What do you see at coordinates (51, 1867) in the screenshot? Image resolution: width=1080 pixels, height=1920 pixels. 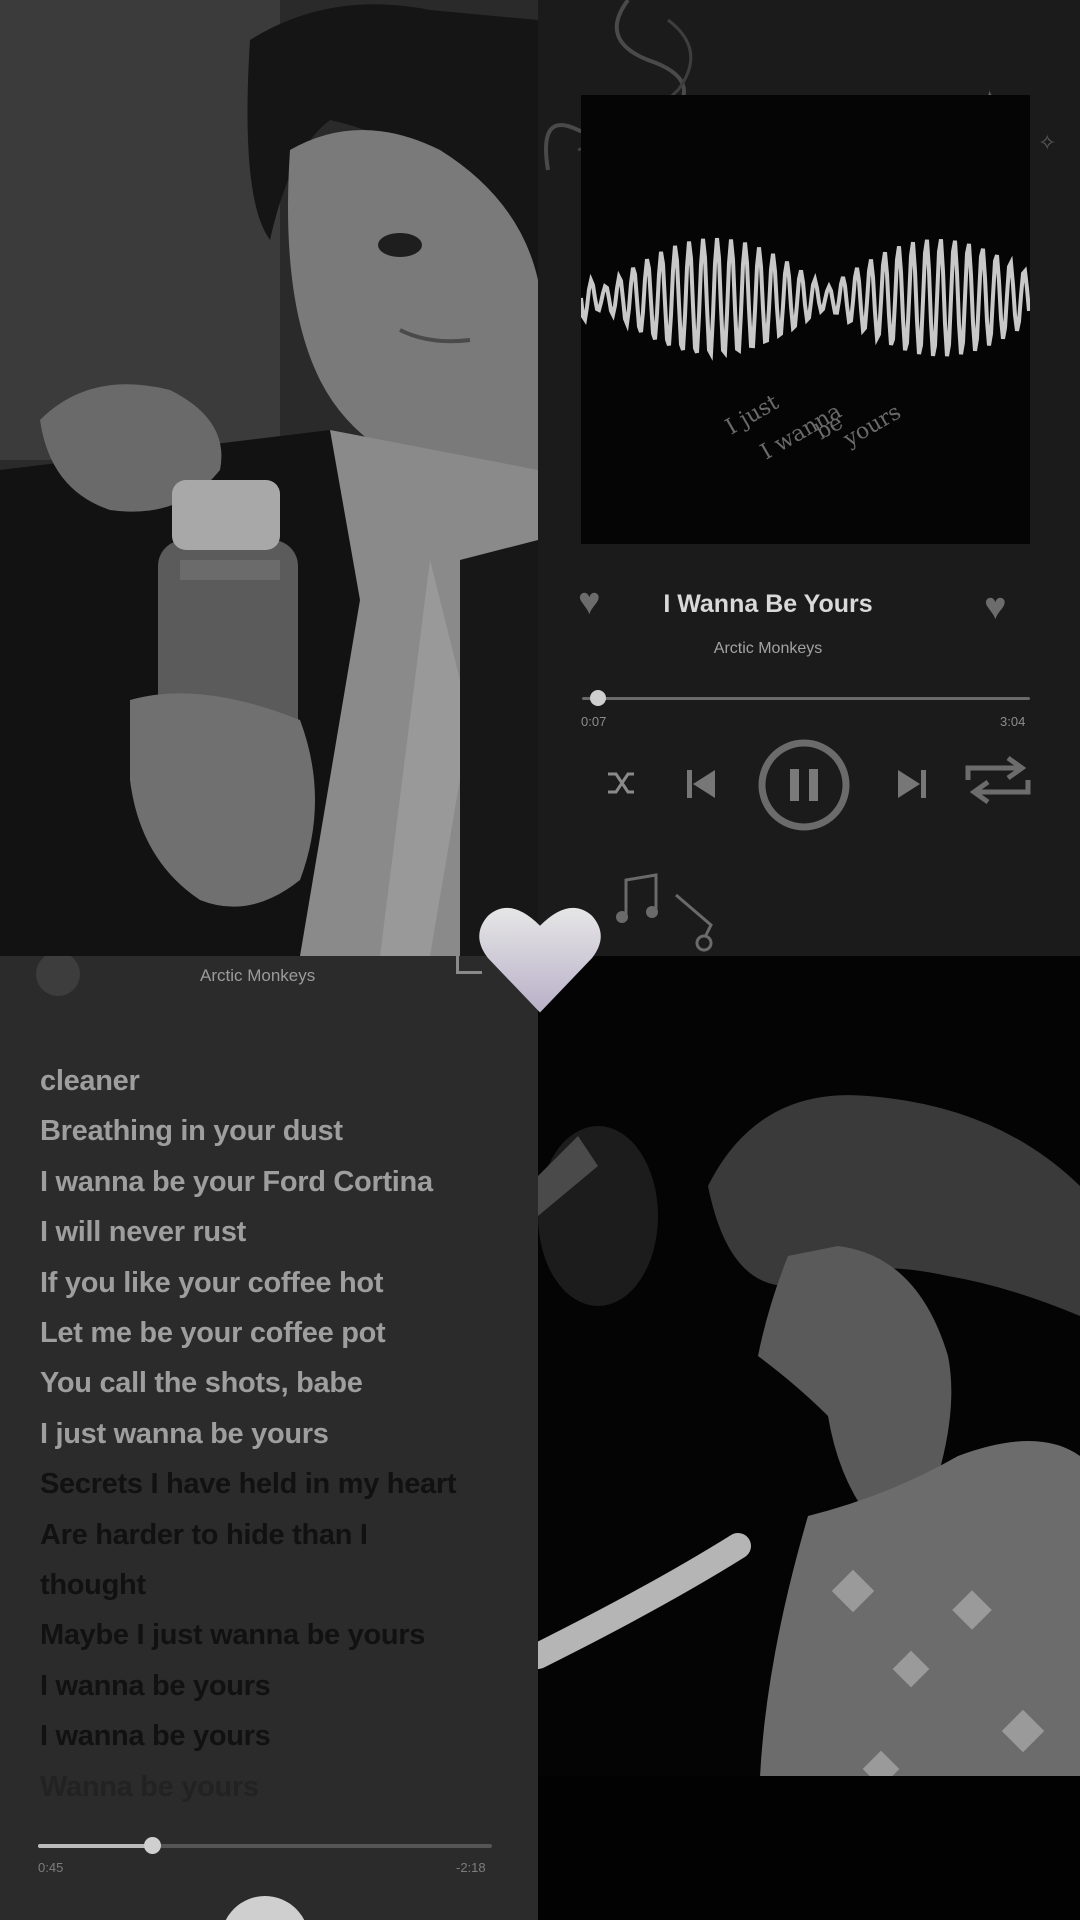 I see `lyrics-elapsed-time: 0:45` at bounding box center [51, 1867].